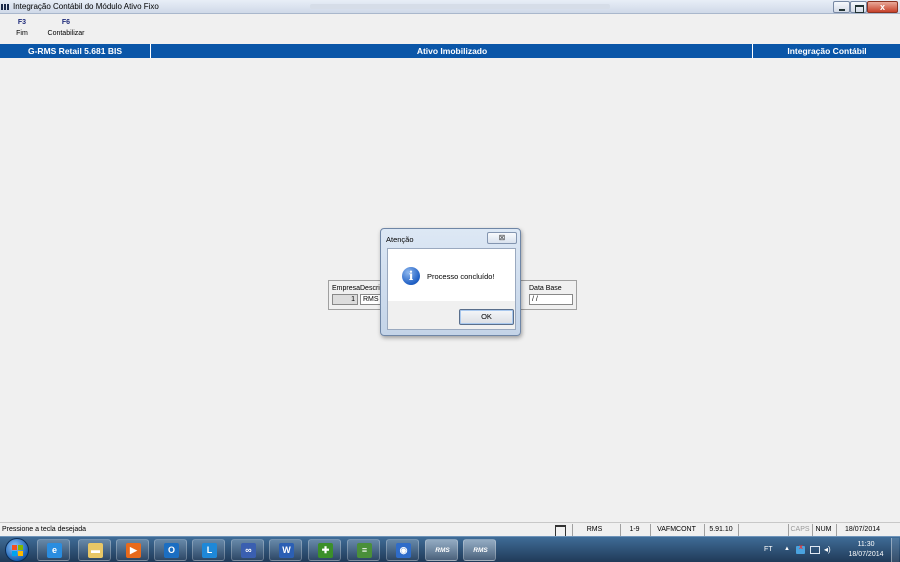  I want to click on taskbar-lync-button: L, so click(208, 550).